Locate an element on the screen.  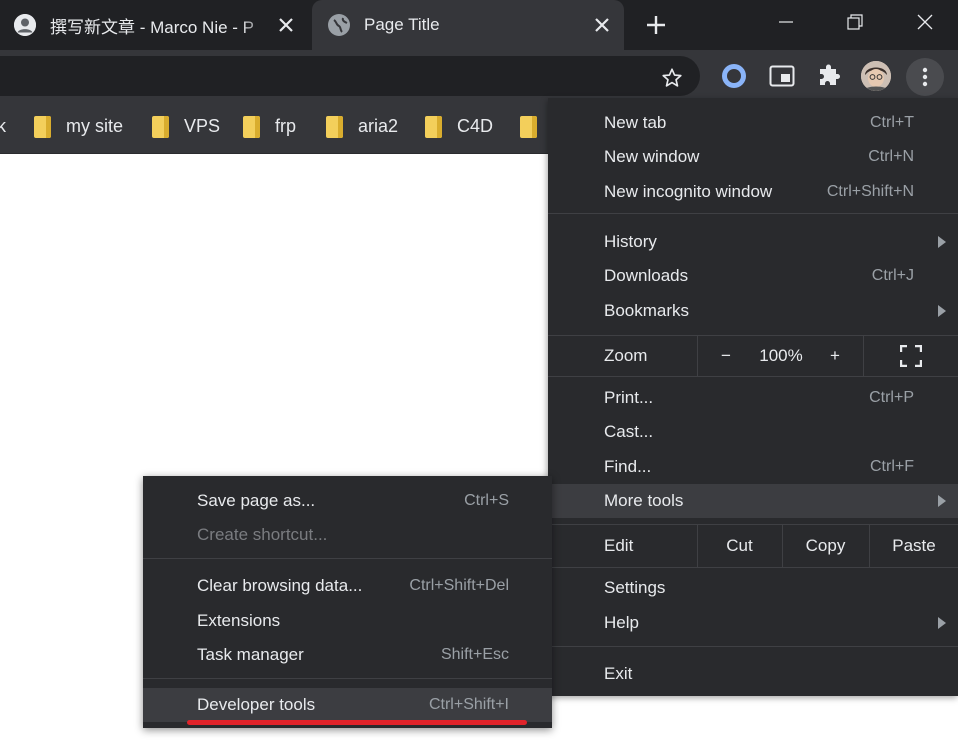
extension-ring-icon is located at coordinates (734, 76).